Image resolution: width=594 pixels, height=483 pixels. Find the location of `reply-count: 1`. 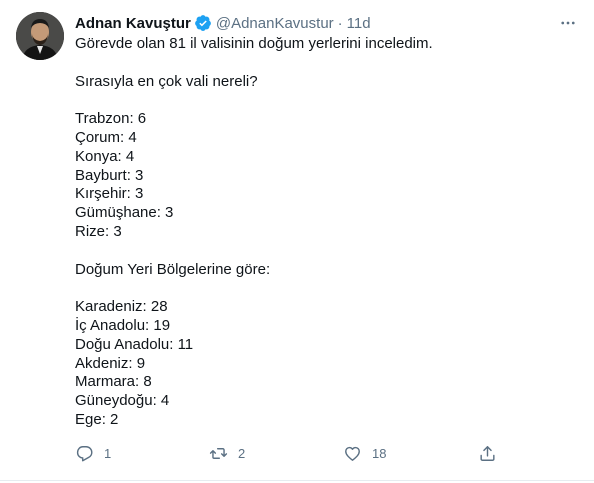

reply-count: 1 is located at coordinates (108, 453).